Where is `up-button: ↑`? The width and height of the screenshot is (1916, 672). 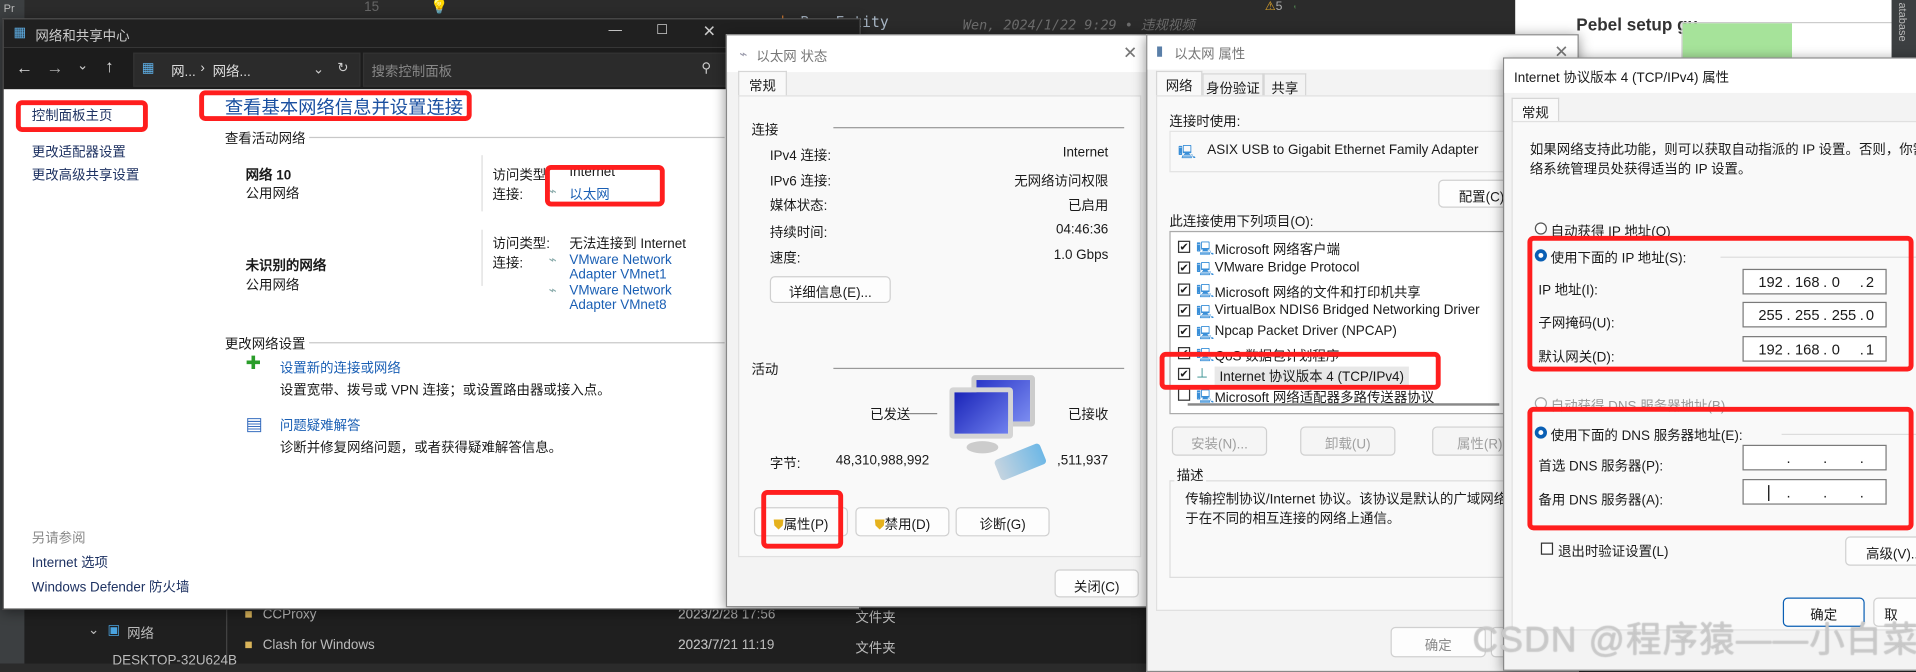 up-button: ↑ is located at coordinates (109, 66).